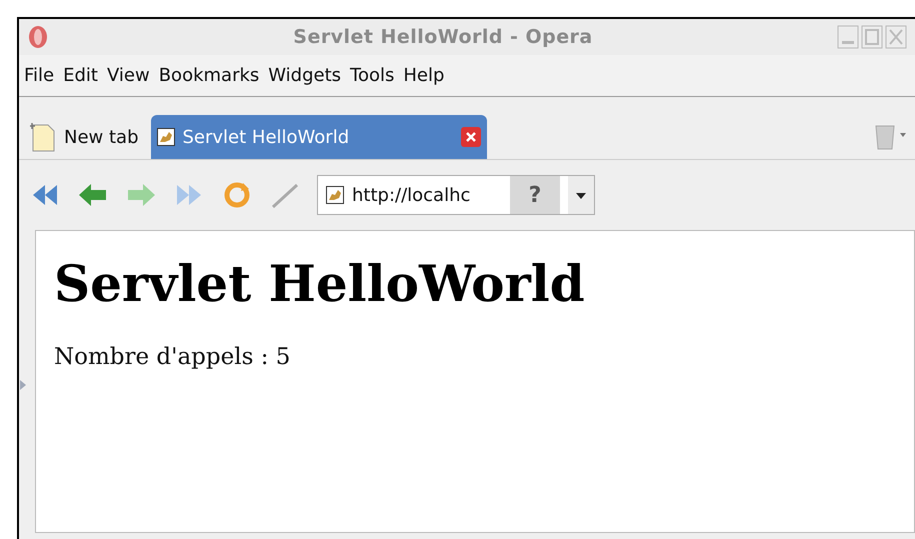 This screenshot has width=915, height=539. I want to click on menu-item: Bookmarks, so click(209, 75).